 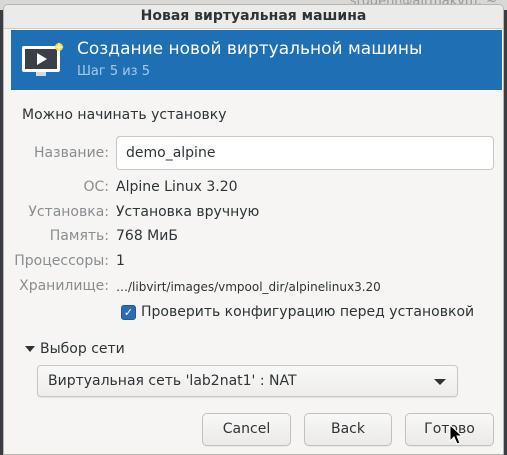 What do you see at coordinates (64, 286) in the screenshot?
I see `storage-label: Хранилище:` at bounding box center [64, 286].